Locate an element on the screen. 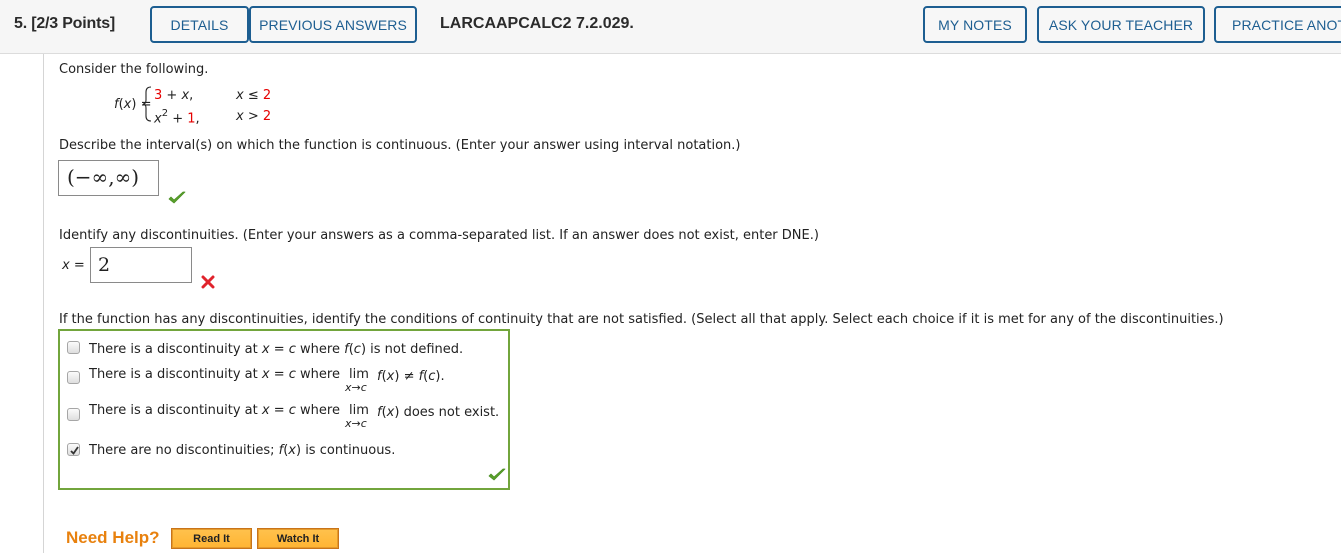 The height and width of the screenshot is (553, 1341). question-reference: LARCAAPCALC2 7.2.029. is located at coordinates (537, 23).